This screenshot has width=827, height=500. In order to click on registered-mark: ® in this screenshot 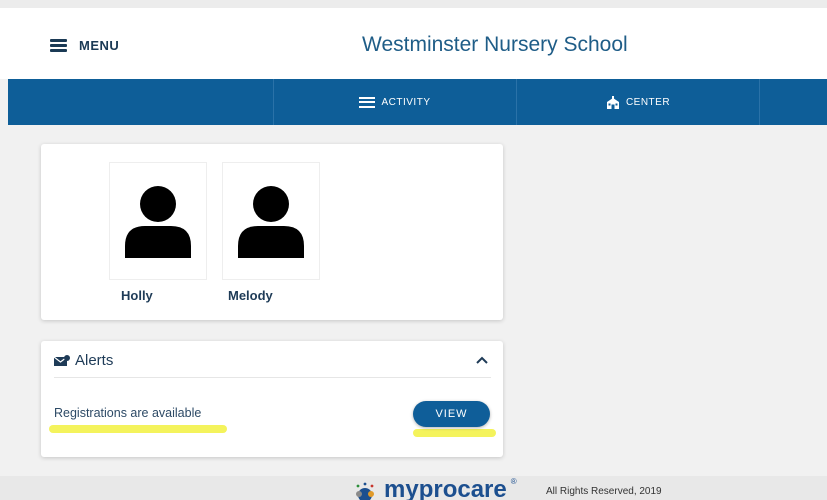, I will do `click(513, 481)`.